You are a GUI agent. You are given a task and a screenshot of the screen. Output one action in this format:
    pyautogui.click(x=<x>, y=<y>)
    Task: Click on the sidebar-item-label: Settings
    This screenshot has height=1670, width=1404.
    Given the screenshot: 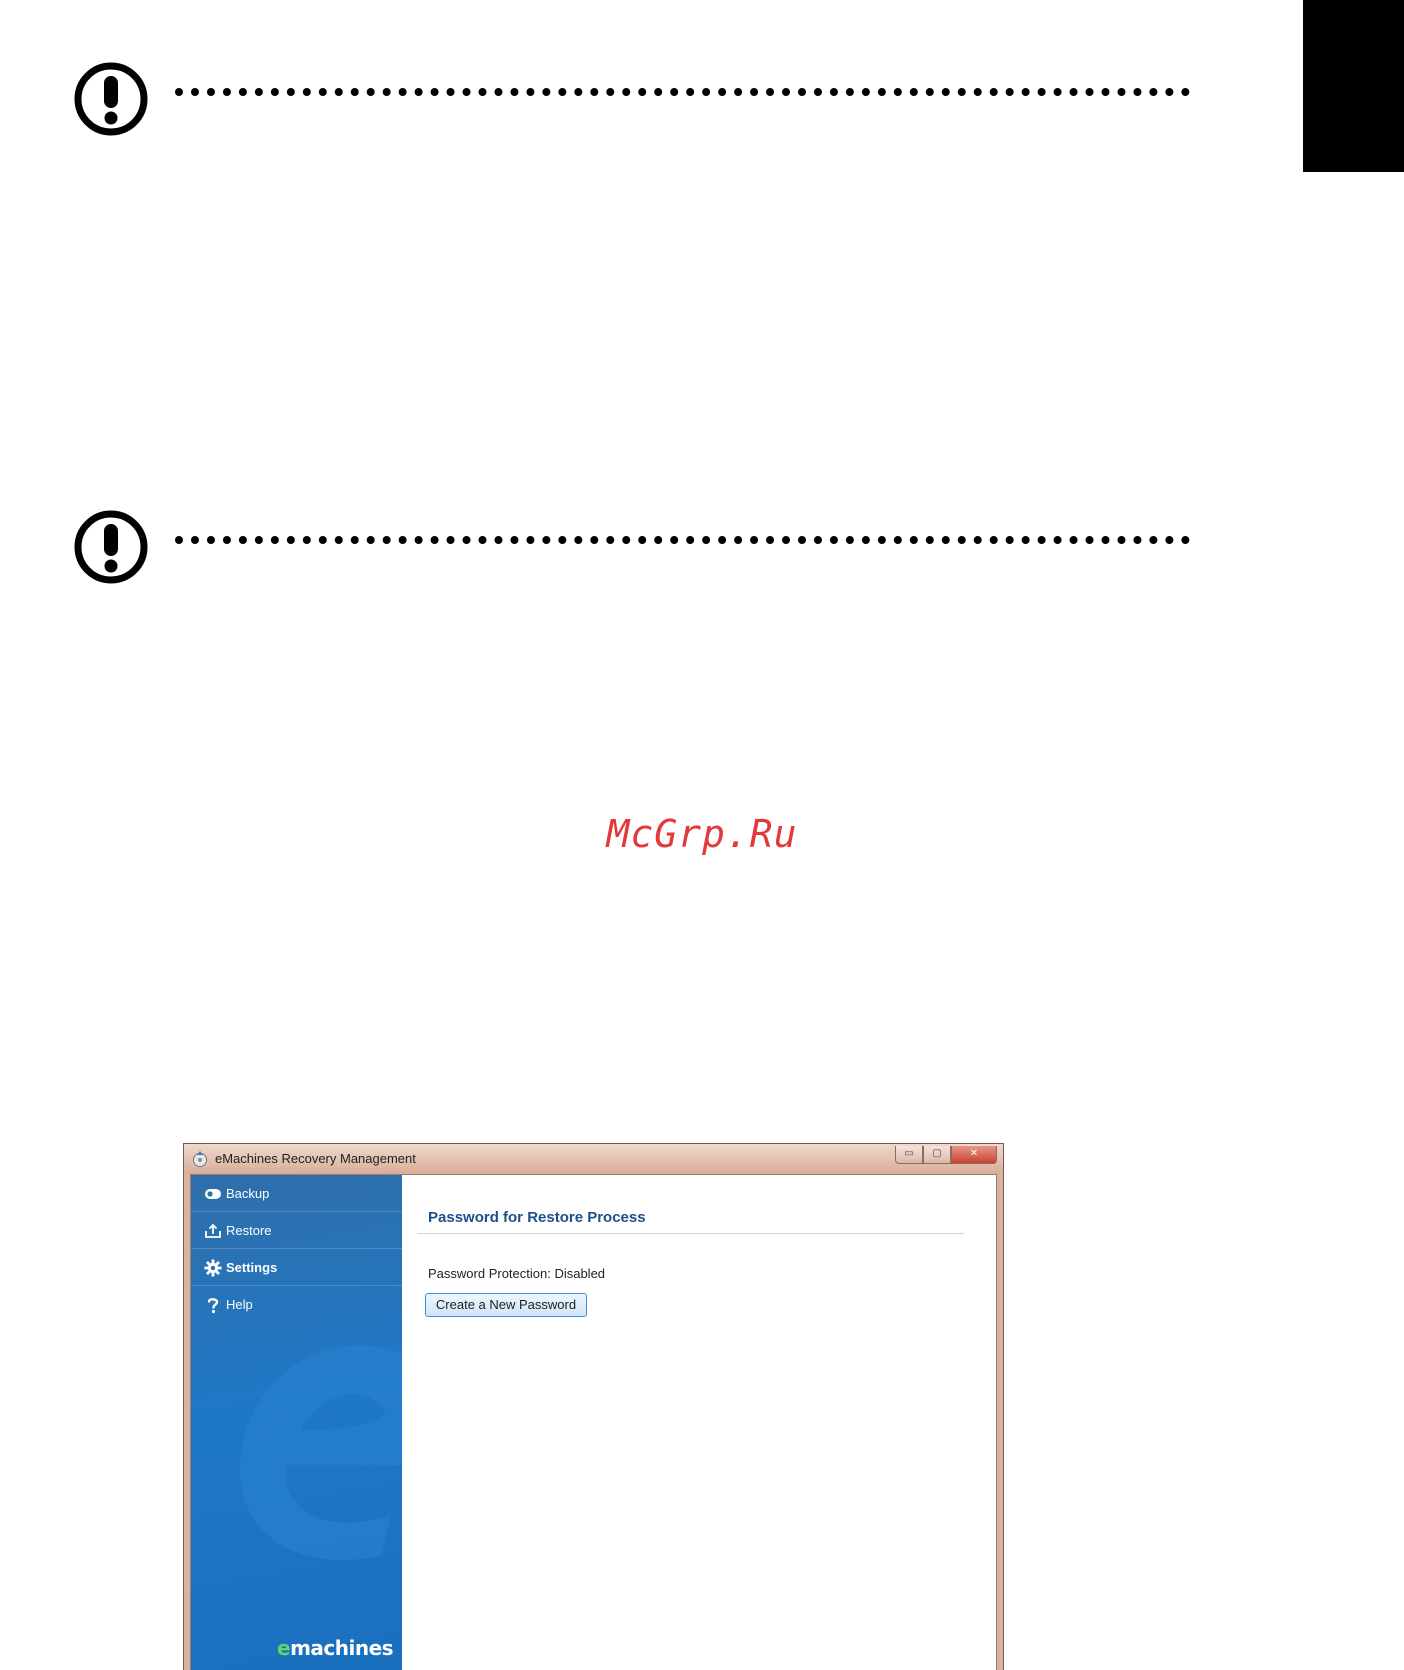 What is the action you would take?
    pyautogui.click(x=252, y=1267)
    